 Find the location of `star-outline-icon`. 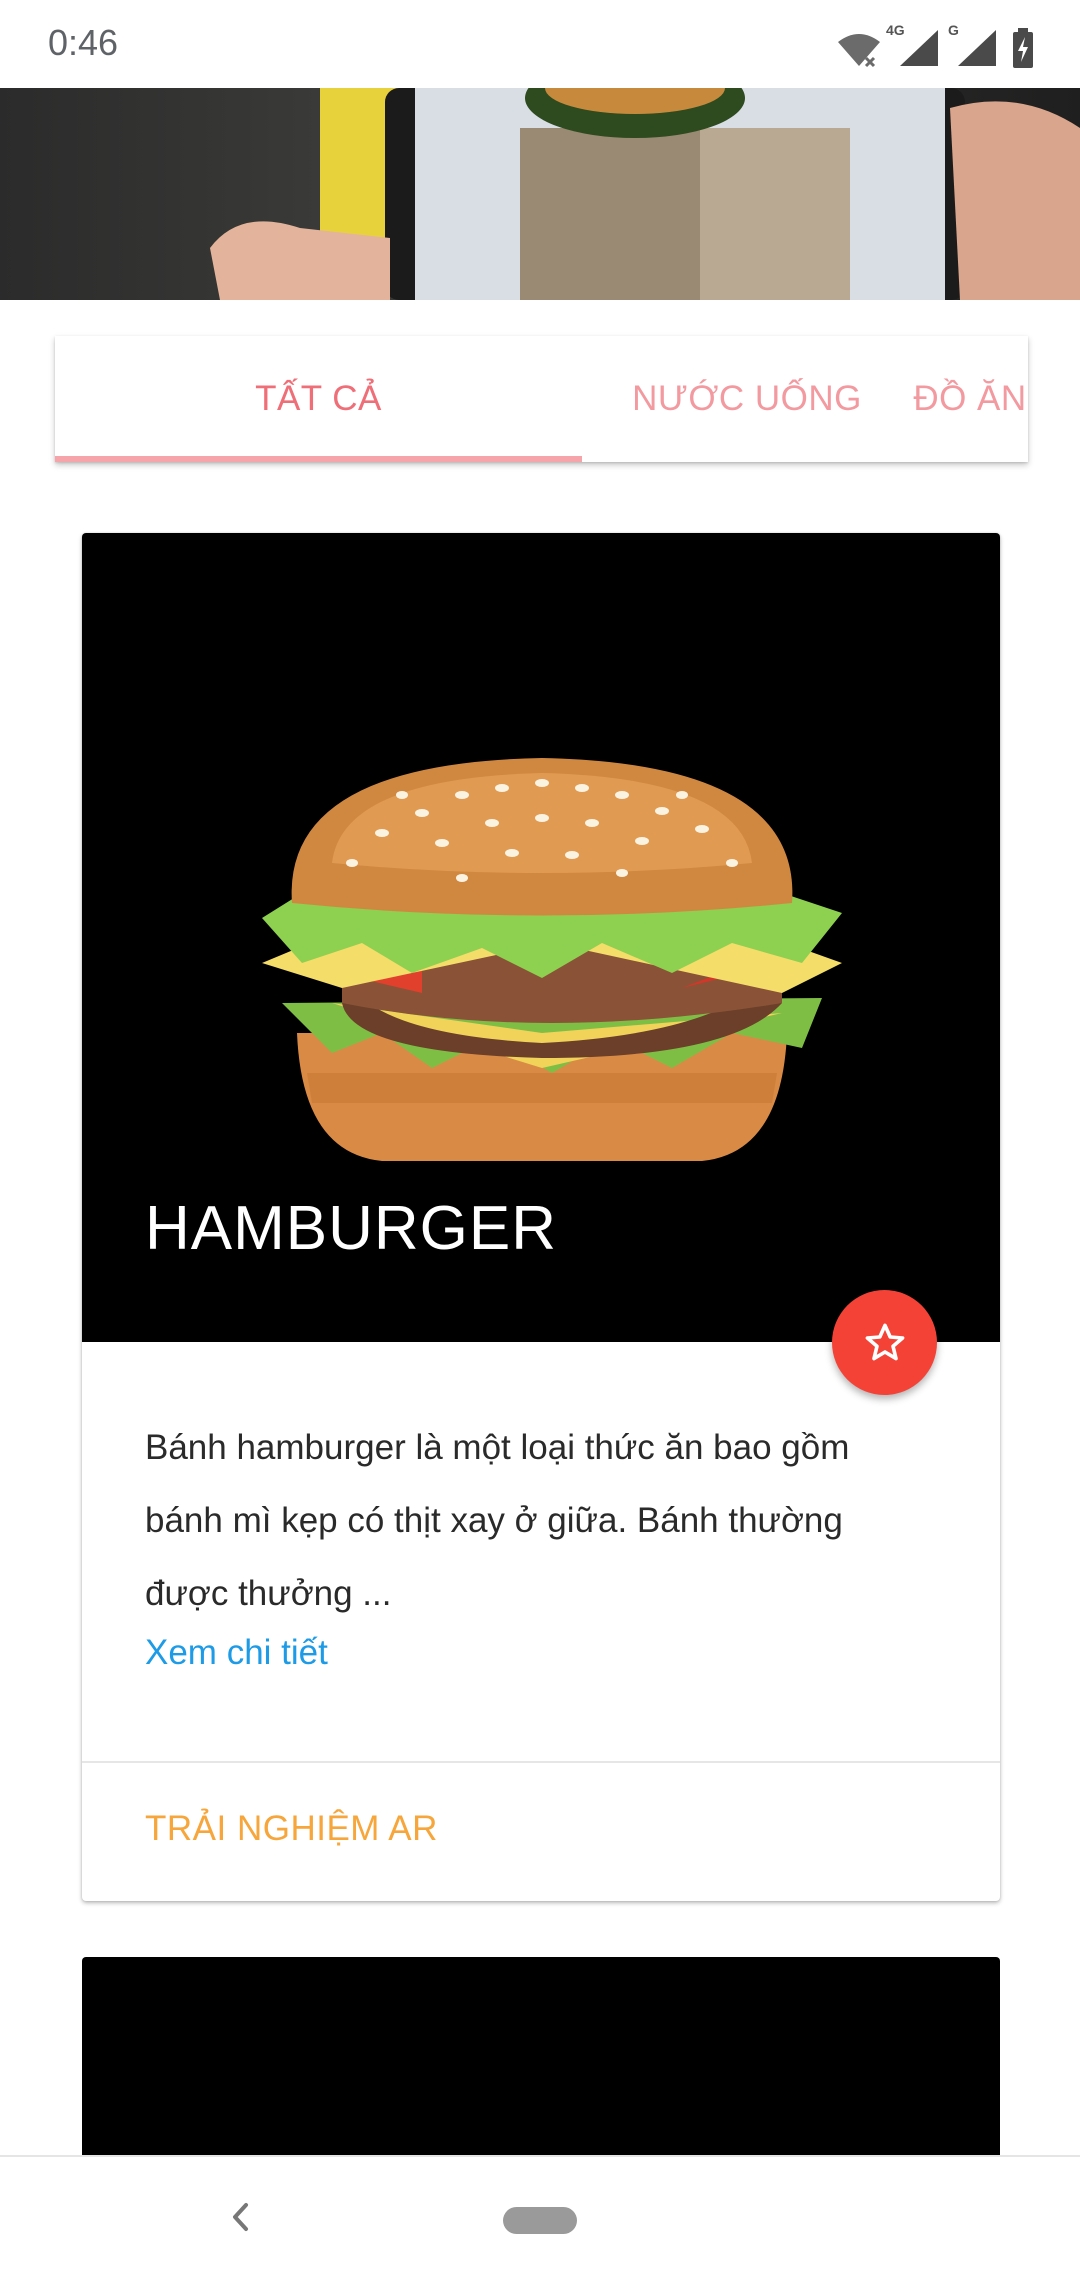

star-outline-icon is located at coordinates (884, 1341).